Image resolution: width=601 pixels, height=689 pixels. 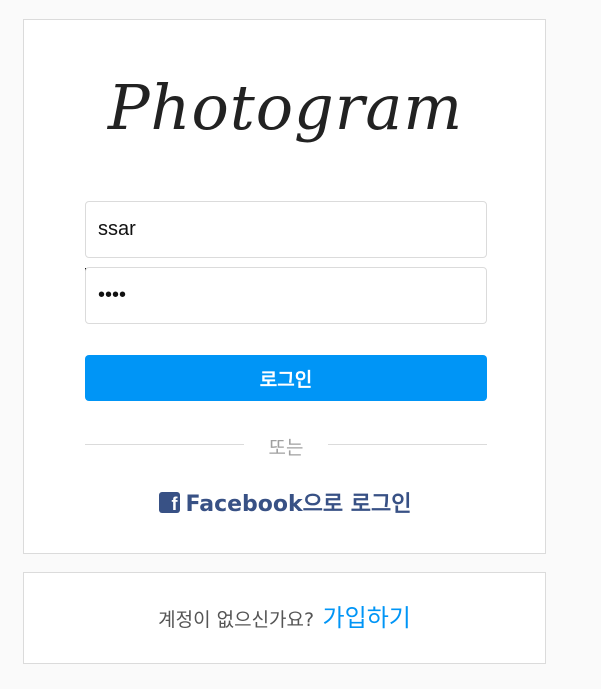 I want to click on or-divider: 또는, so click(x=286, y=445).